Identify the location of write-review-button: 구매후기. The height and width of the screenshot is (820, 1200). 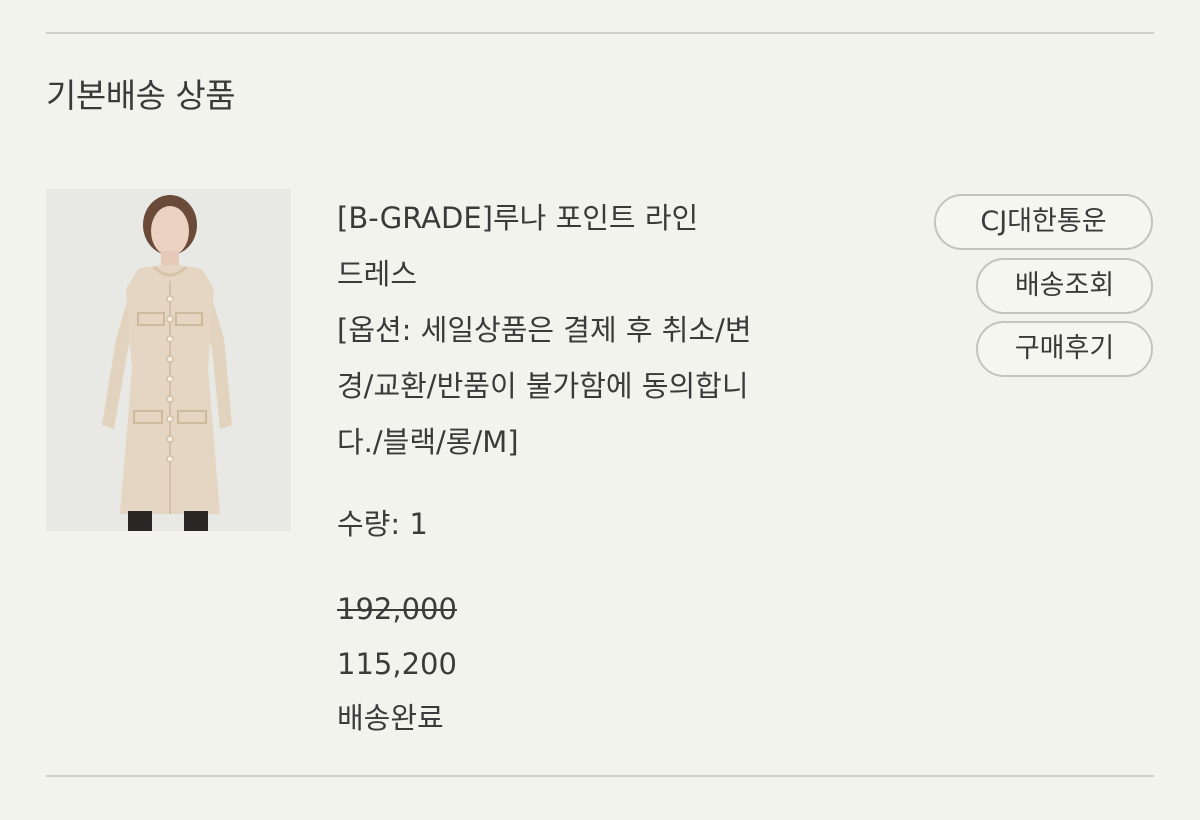
(1064, 349).